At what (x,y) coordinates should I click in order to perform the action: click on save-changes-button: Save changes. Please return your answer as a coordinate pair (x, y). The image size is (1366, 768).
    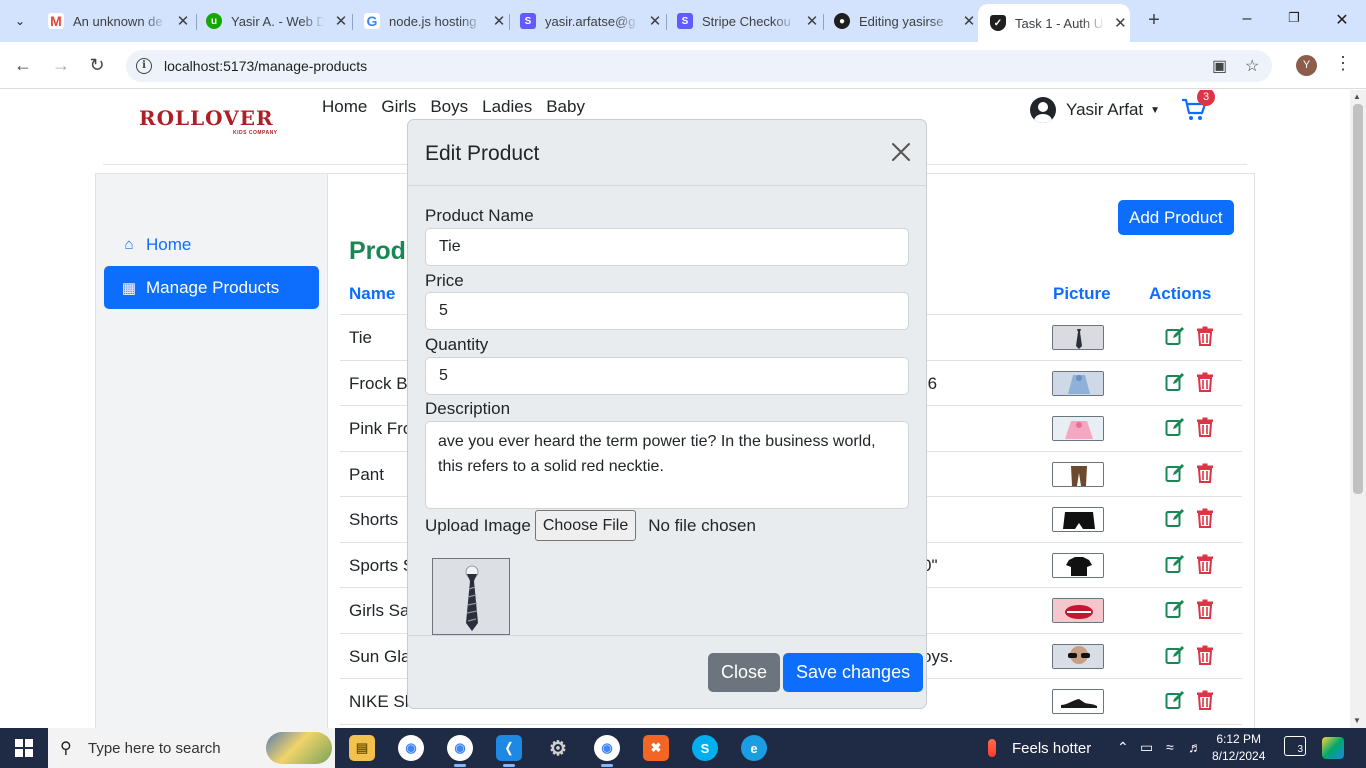
    Looking at the image, I should click on (853, 672).